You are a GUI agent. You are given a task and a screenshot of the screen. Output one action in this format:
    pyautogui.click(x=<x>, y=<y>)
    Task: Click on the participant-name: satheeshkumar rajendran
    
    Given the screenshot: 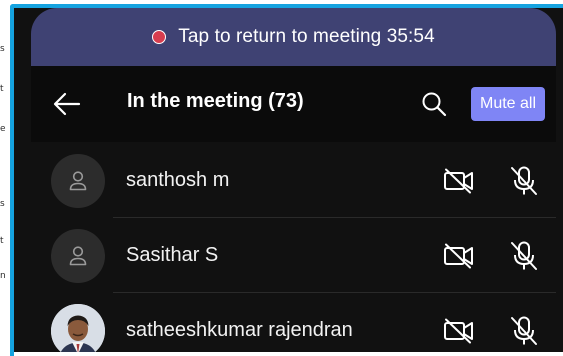 What is the action you would take?
    pyautogui.click(x=239, y=330)
    